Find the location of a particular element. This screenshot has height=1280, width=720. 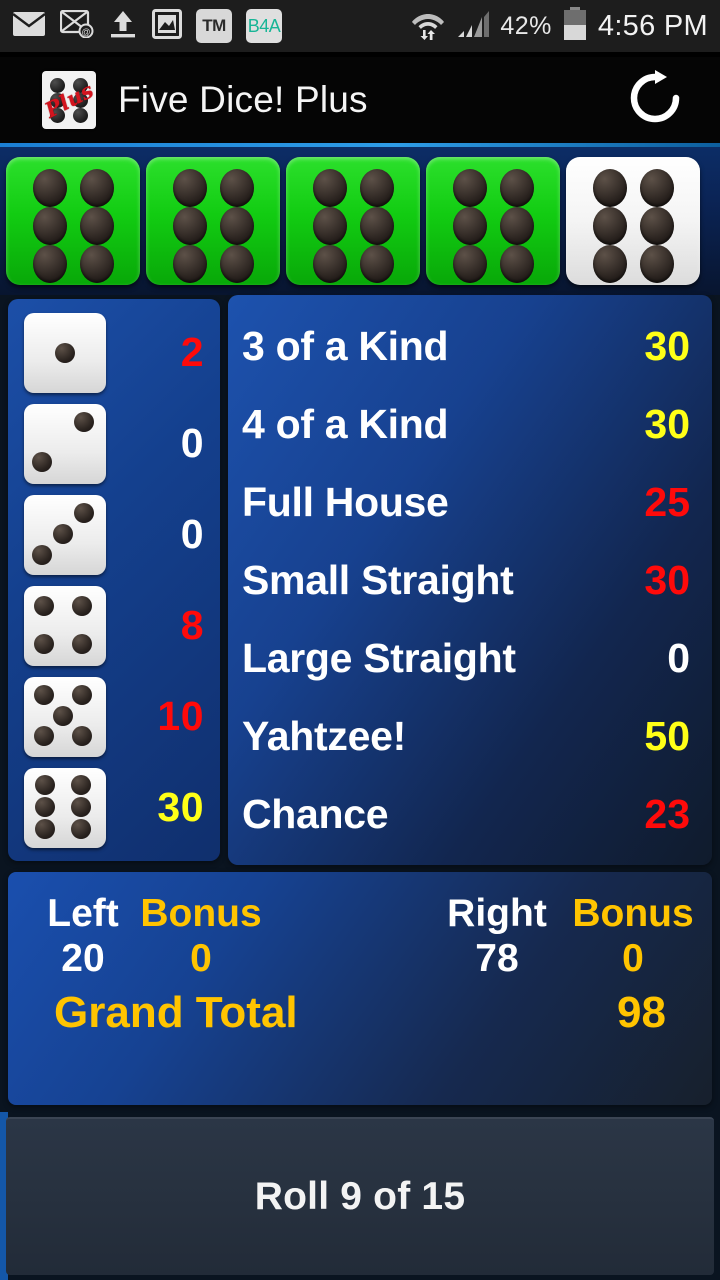

roll-button: Roll 9 of 15 is located at coordinates (360, 1196).